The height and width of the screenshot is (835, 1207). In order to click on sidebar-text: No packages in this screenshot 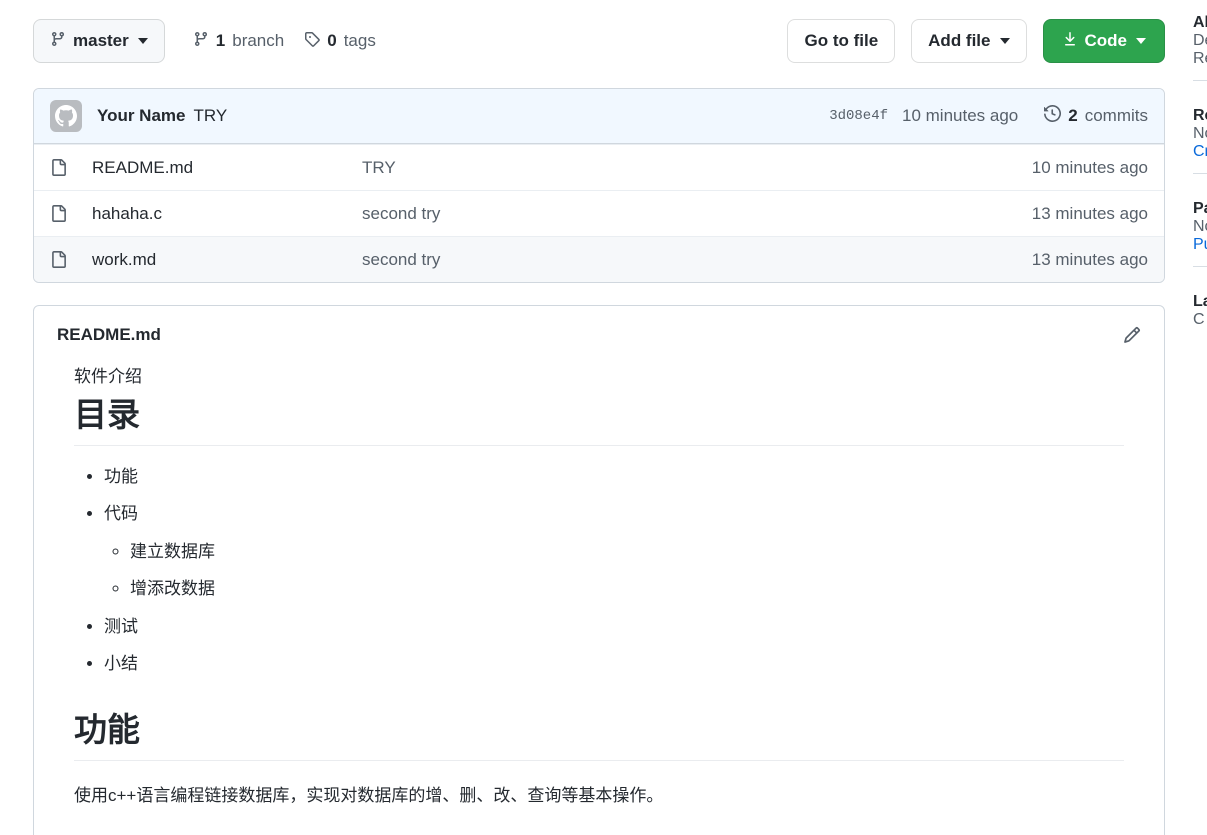, I will do `click(1200, 226)`.